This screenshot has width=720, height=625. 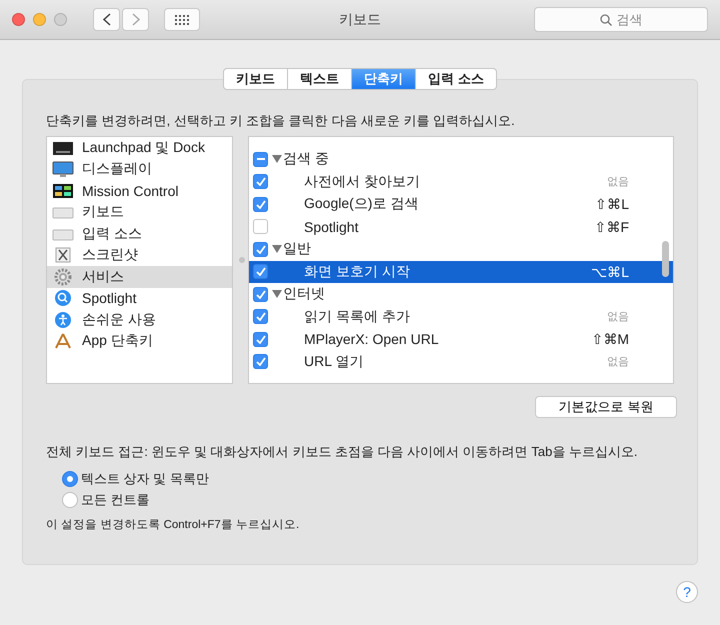 What do you see at coordinates (461, 271) in the screenshot?
I see `shortcut-row: 화면 보호기 시작 ⌥⌘L` at bounding box center [461, 271].